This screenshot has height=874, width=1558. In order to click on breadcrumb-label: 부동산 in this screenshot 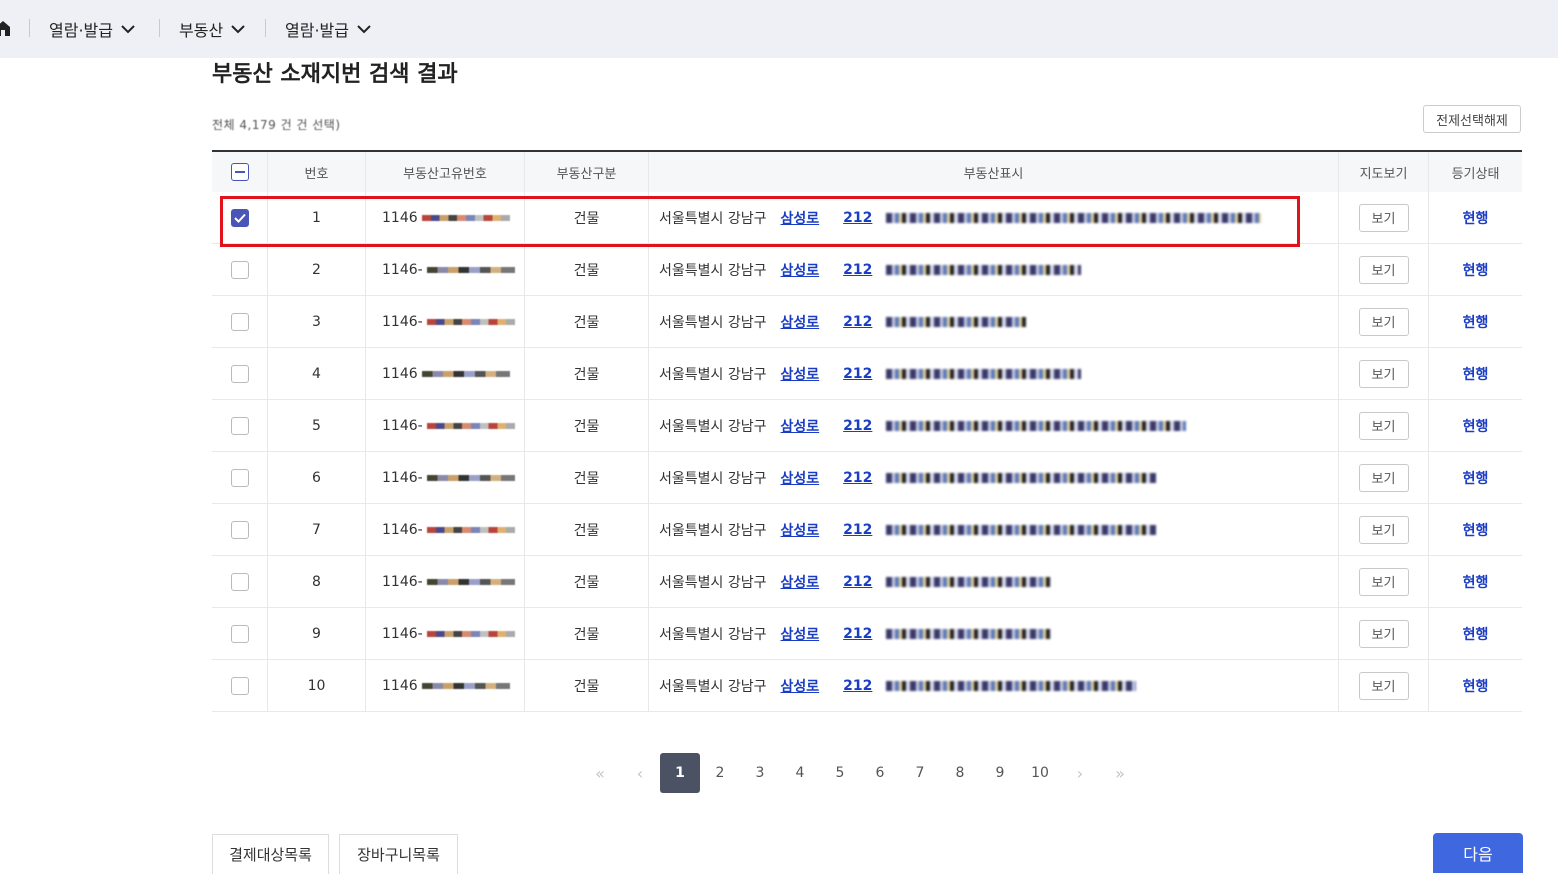, I will do `click(201, 30)`.